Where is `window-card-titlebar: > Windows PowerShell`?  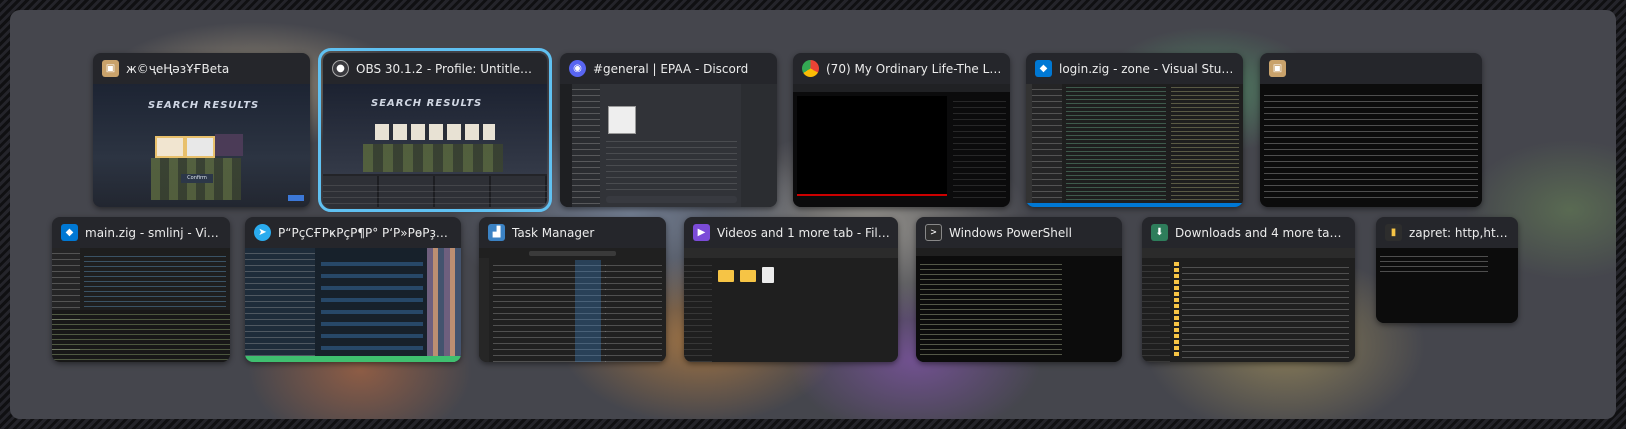 window-card-titlebar: > Windows PowerShell is located at coordinates (1019, 232).